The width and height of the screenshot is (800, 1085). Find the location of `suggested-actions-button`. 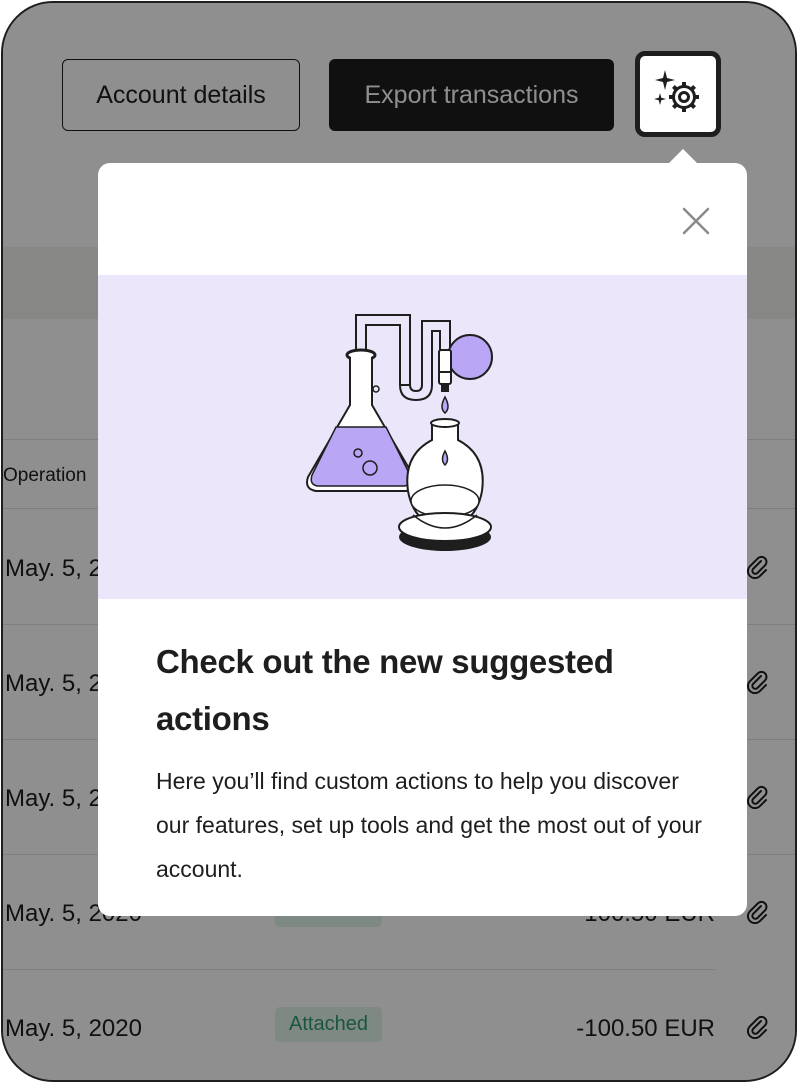

suggested-actions-button is located at coordinates (678, 94).